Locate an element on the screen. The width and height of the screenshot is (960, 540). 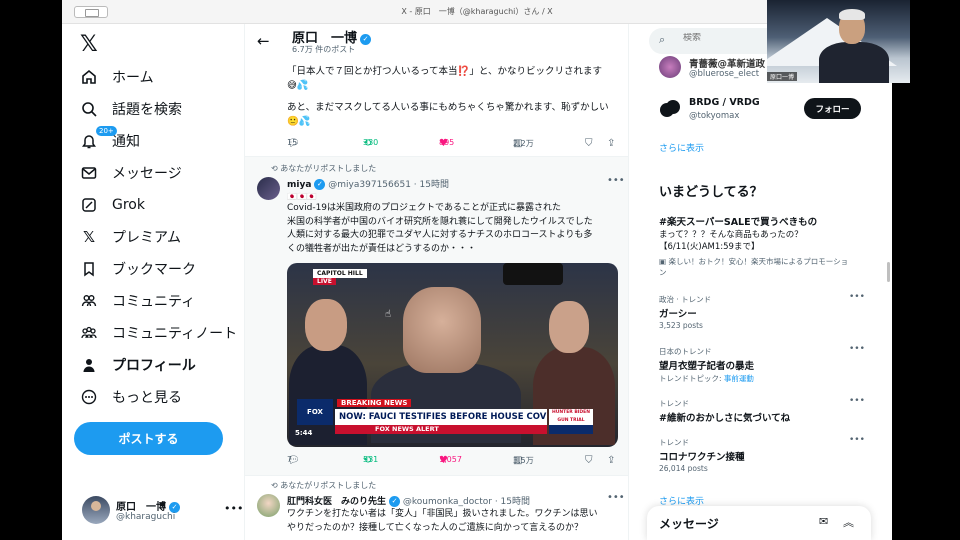
video-time: 5:44 is located at coordinates (304, 433).